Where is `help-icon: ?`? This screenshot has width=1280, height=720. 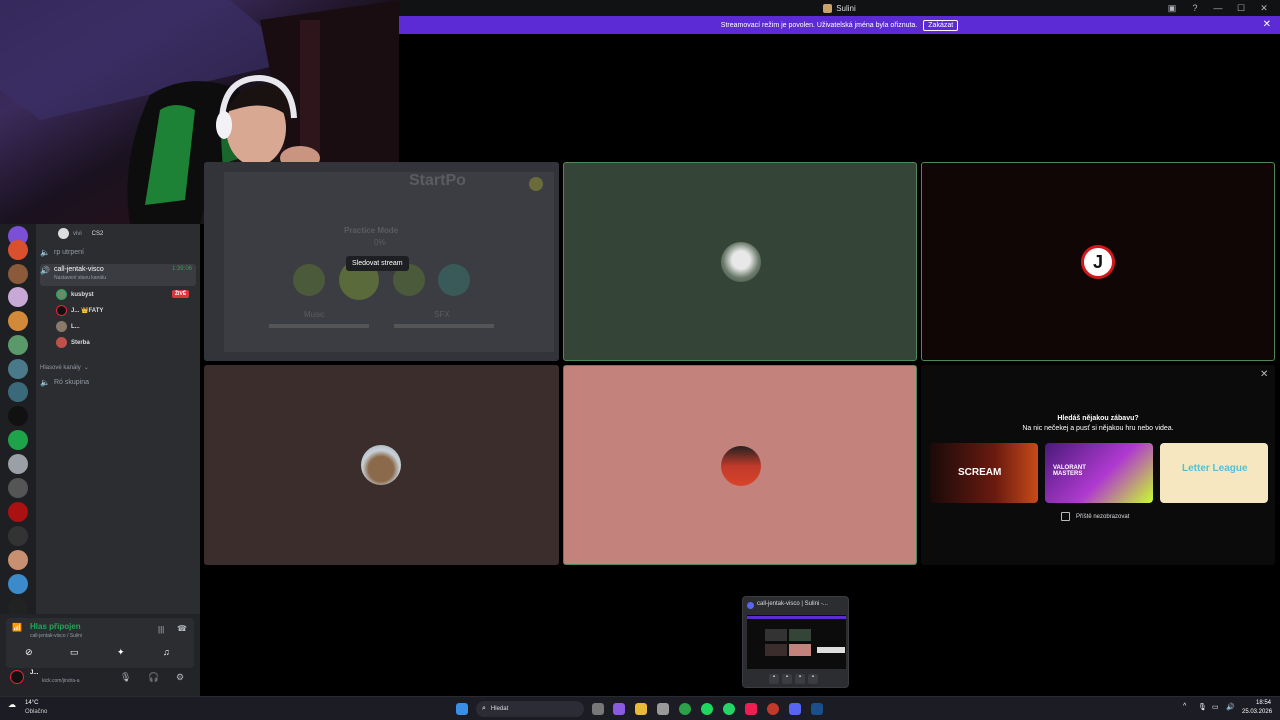
help-icon: ? is located at coordinates (1195, 8).